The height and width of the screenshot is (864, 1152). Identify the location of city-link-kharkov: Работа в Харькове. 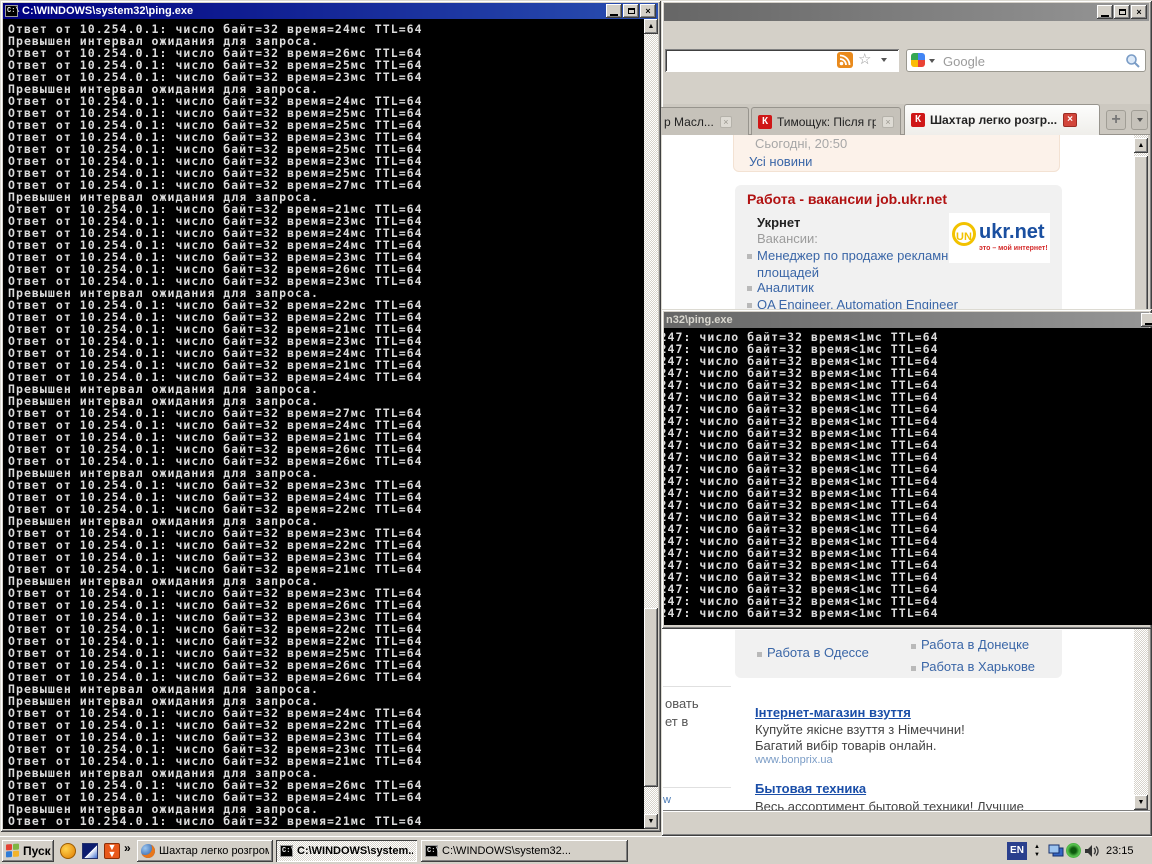
(978, 666).